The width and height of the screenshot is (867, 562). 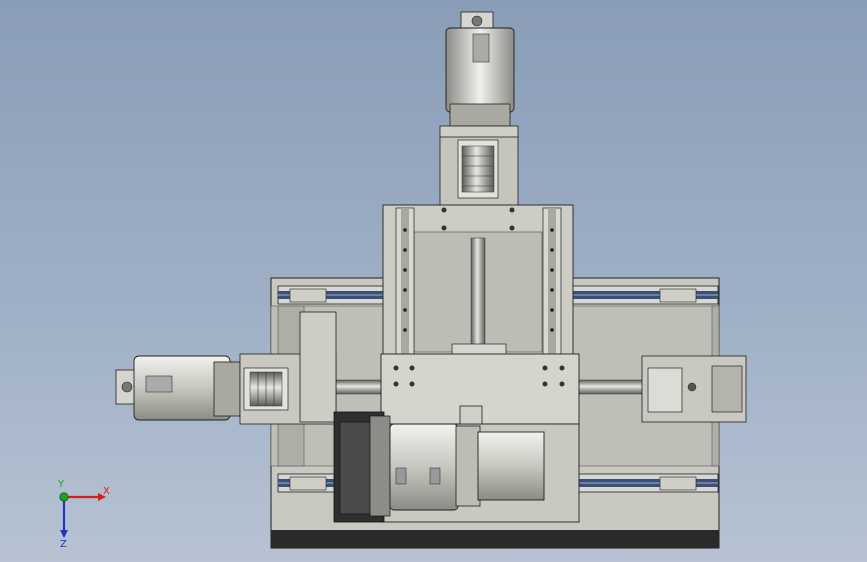 What do you see at coordinates (552, 281) in the screenshot?
I see `z-axis-linear-rail-right` at bounding box center [552, 281].